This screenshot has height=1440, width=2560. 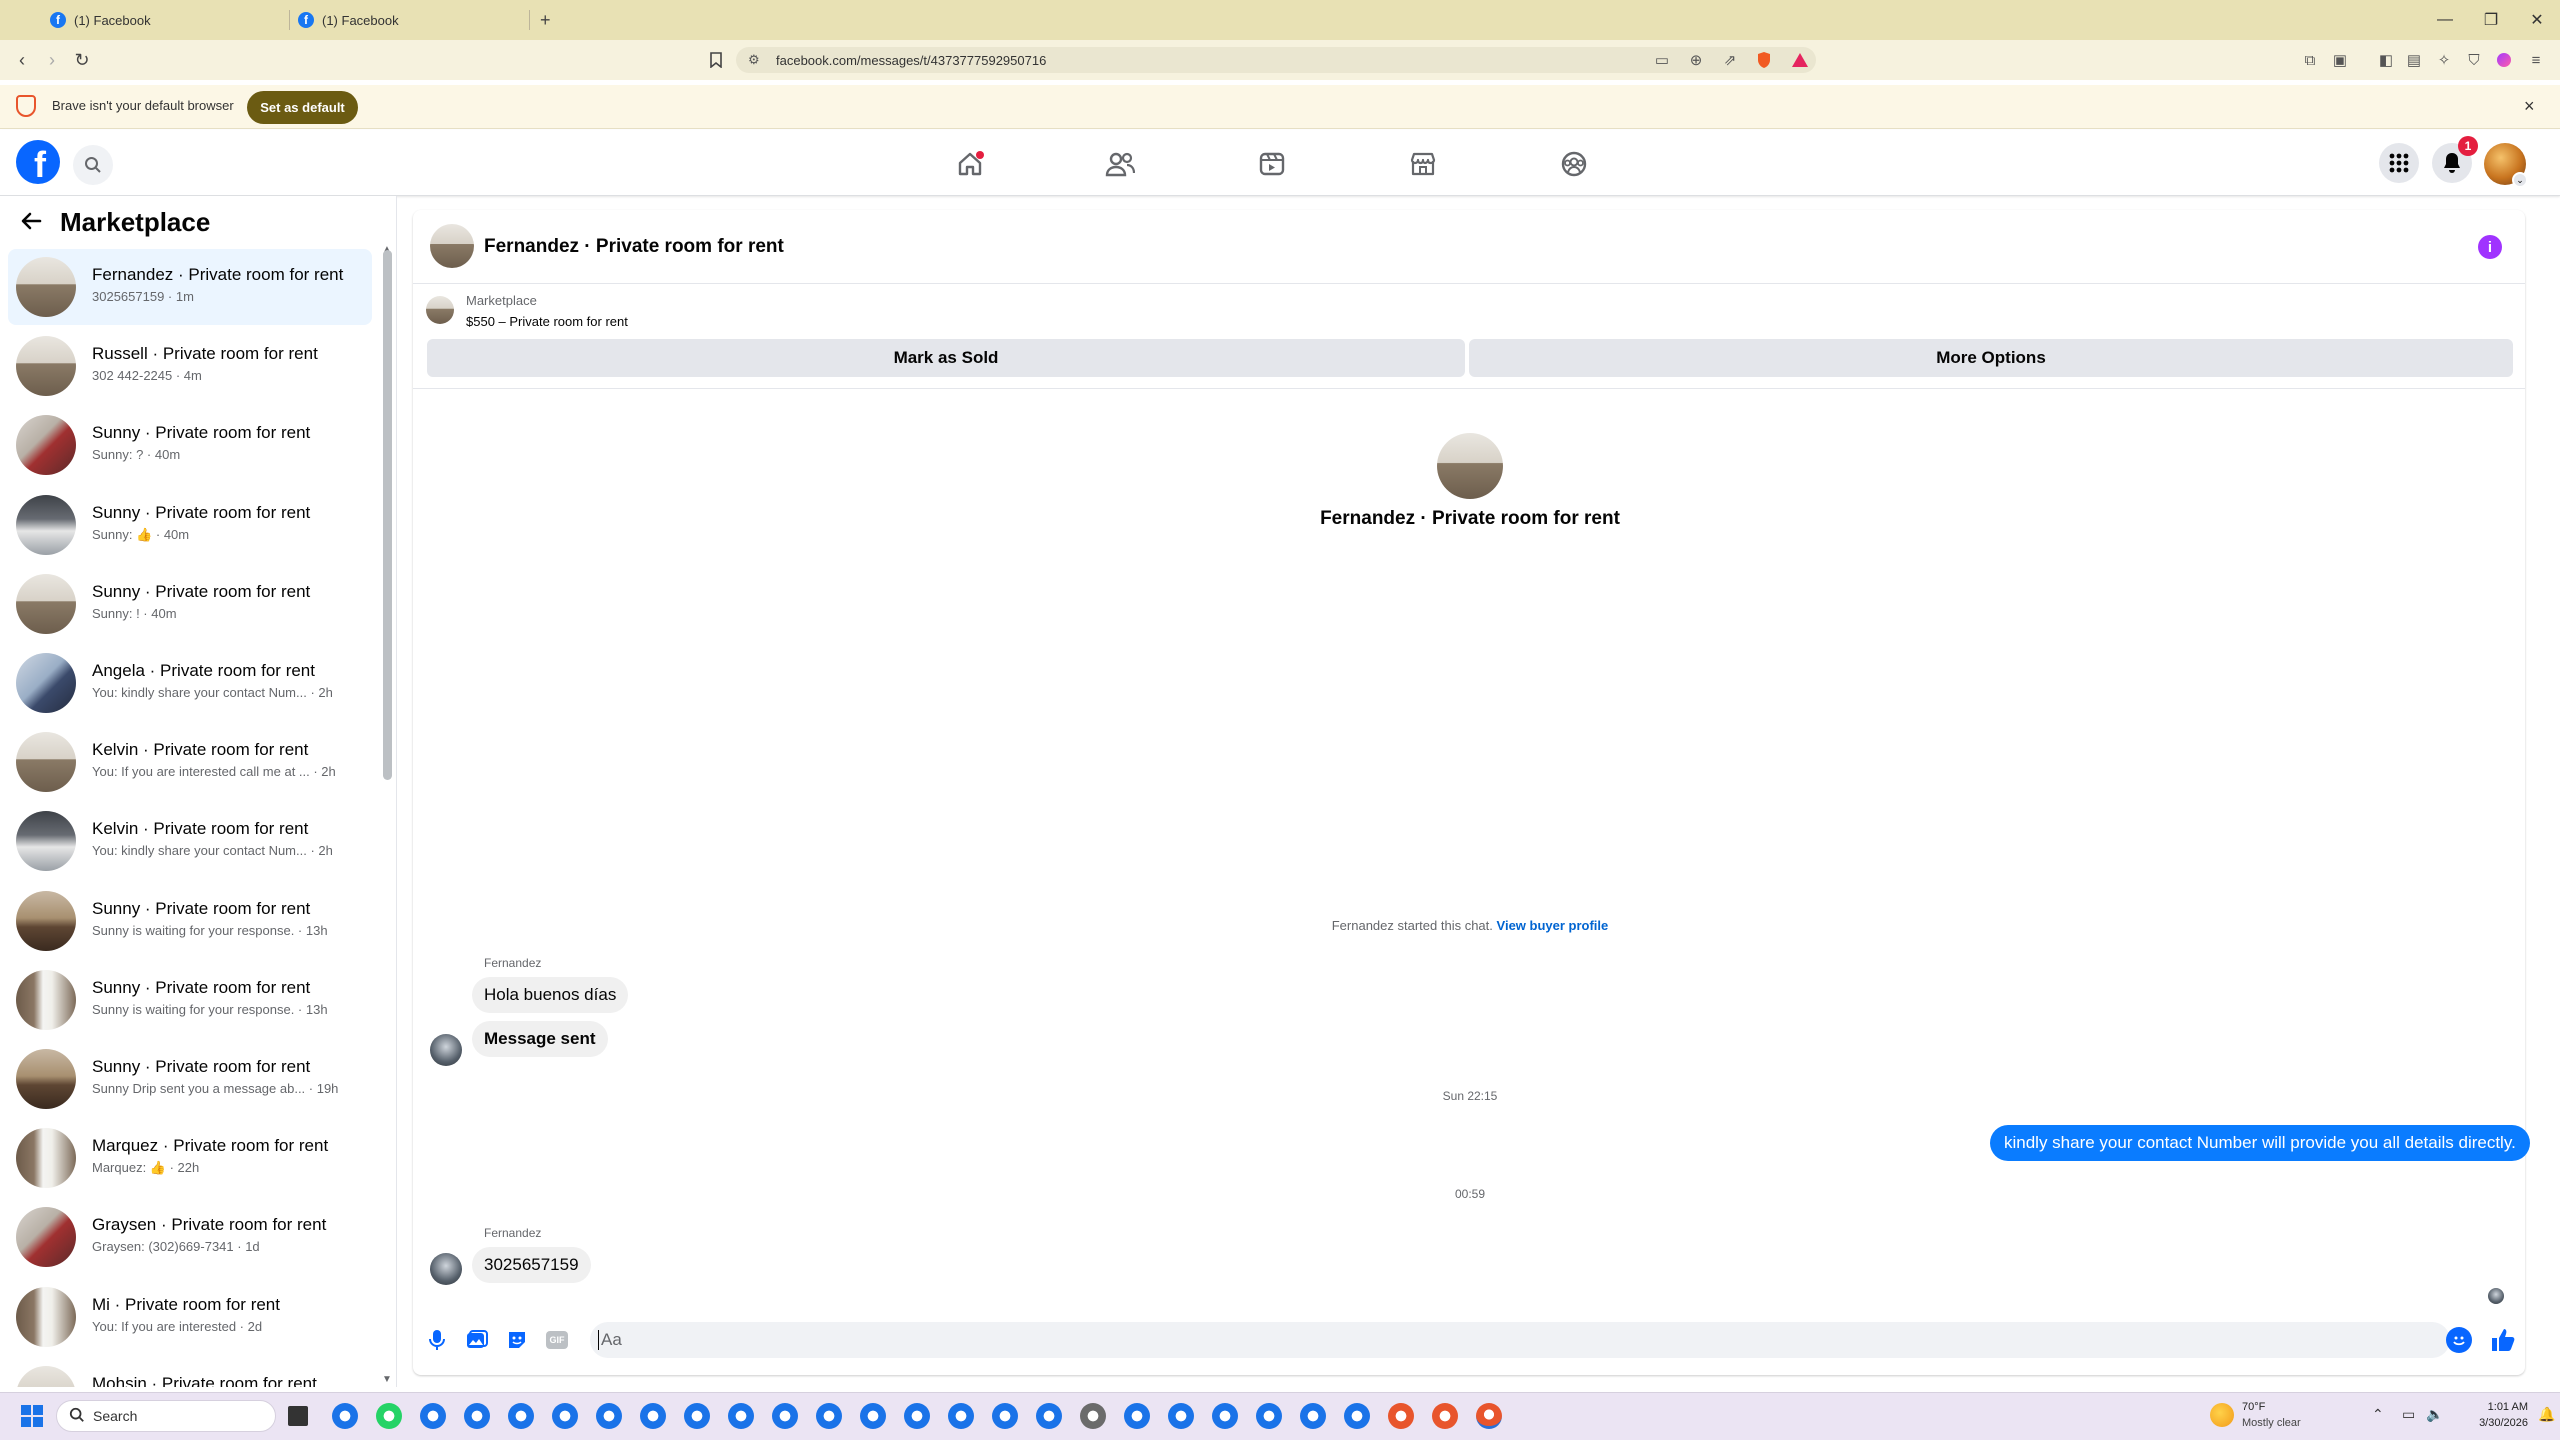 What do you see at coordinates (2546, 1414) in the screenshot?
I see `notification-center-icon: 🔔` at bounding box center [2546, 1414].